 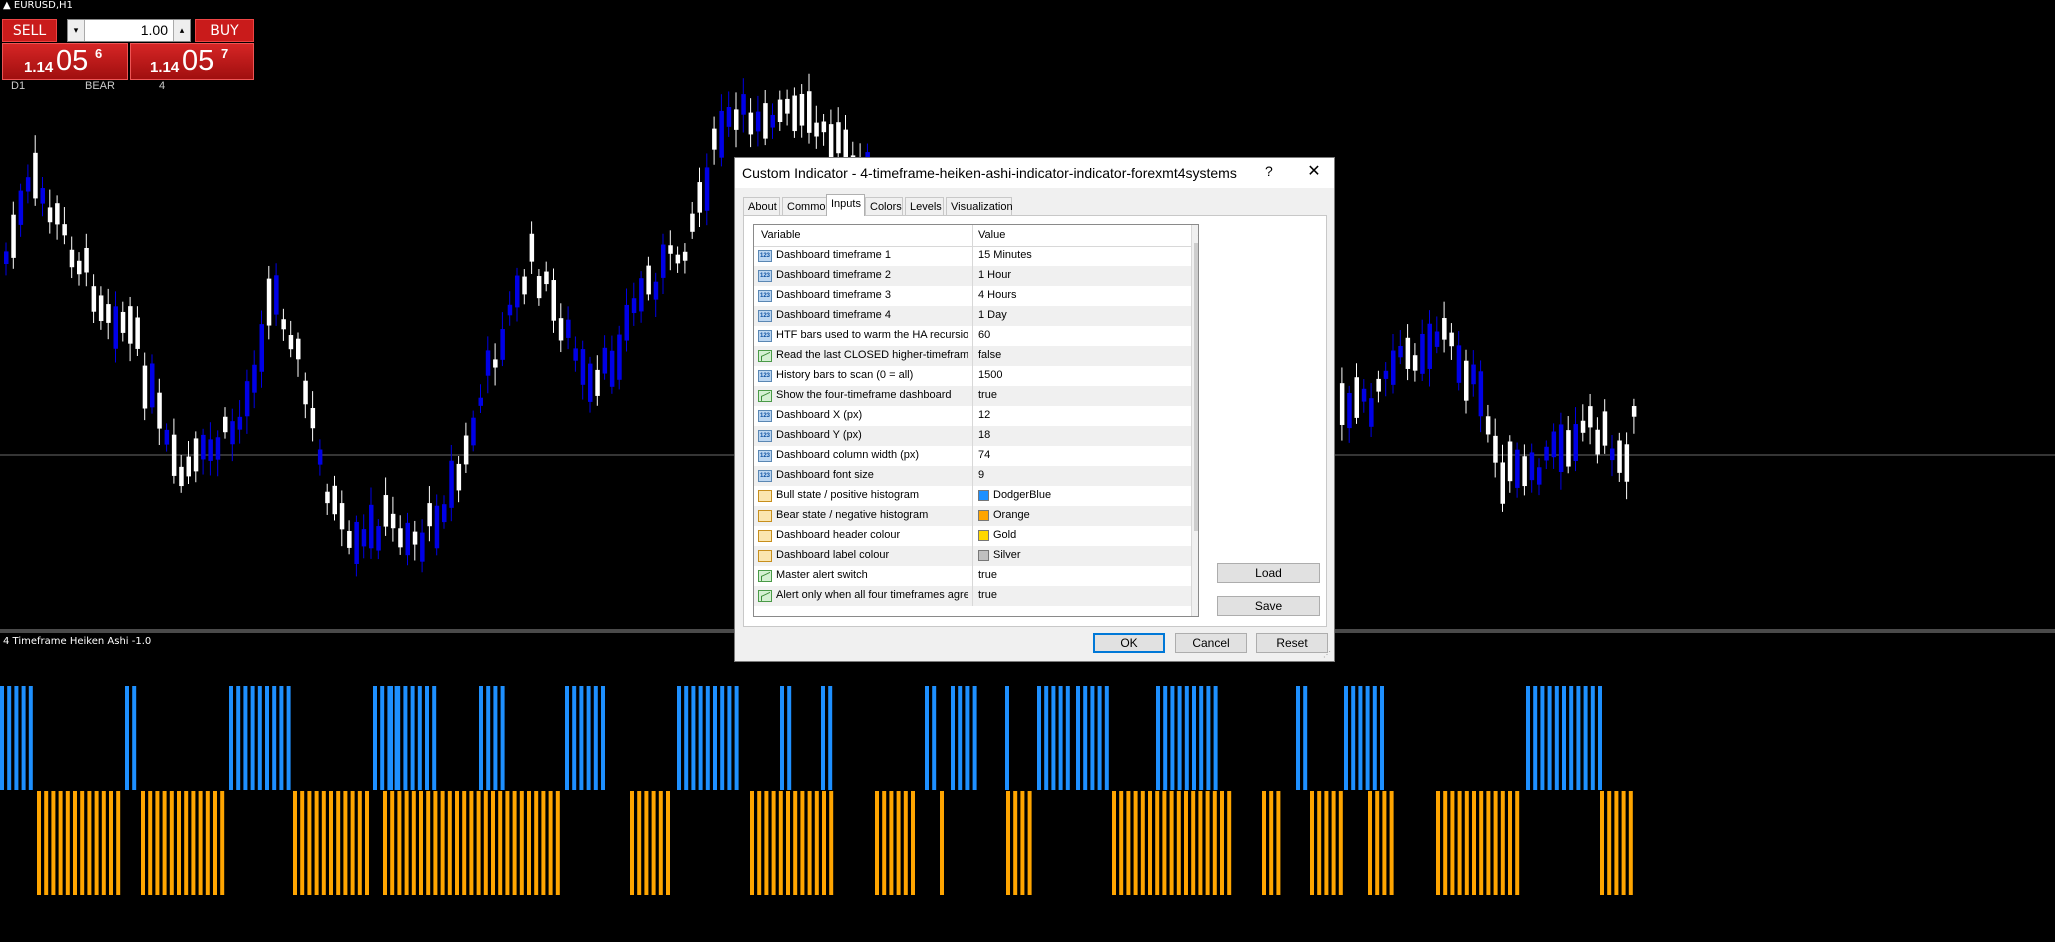 What do you see at coordinates (1211, 643) in the screenshot?
I see `cancel-button: Cancel` at bounding box center [1211, 643].